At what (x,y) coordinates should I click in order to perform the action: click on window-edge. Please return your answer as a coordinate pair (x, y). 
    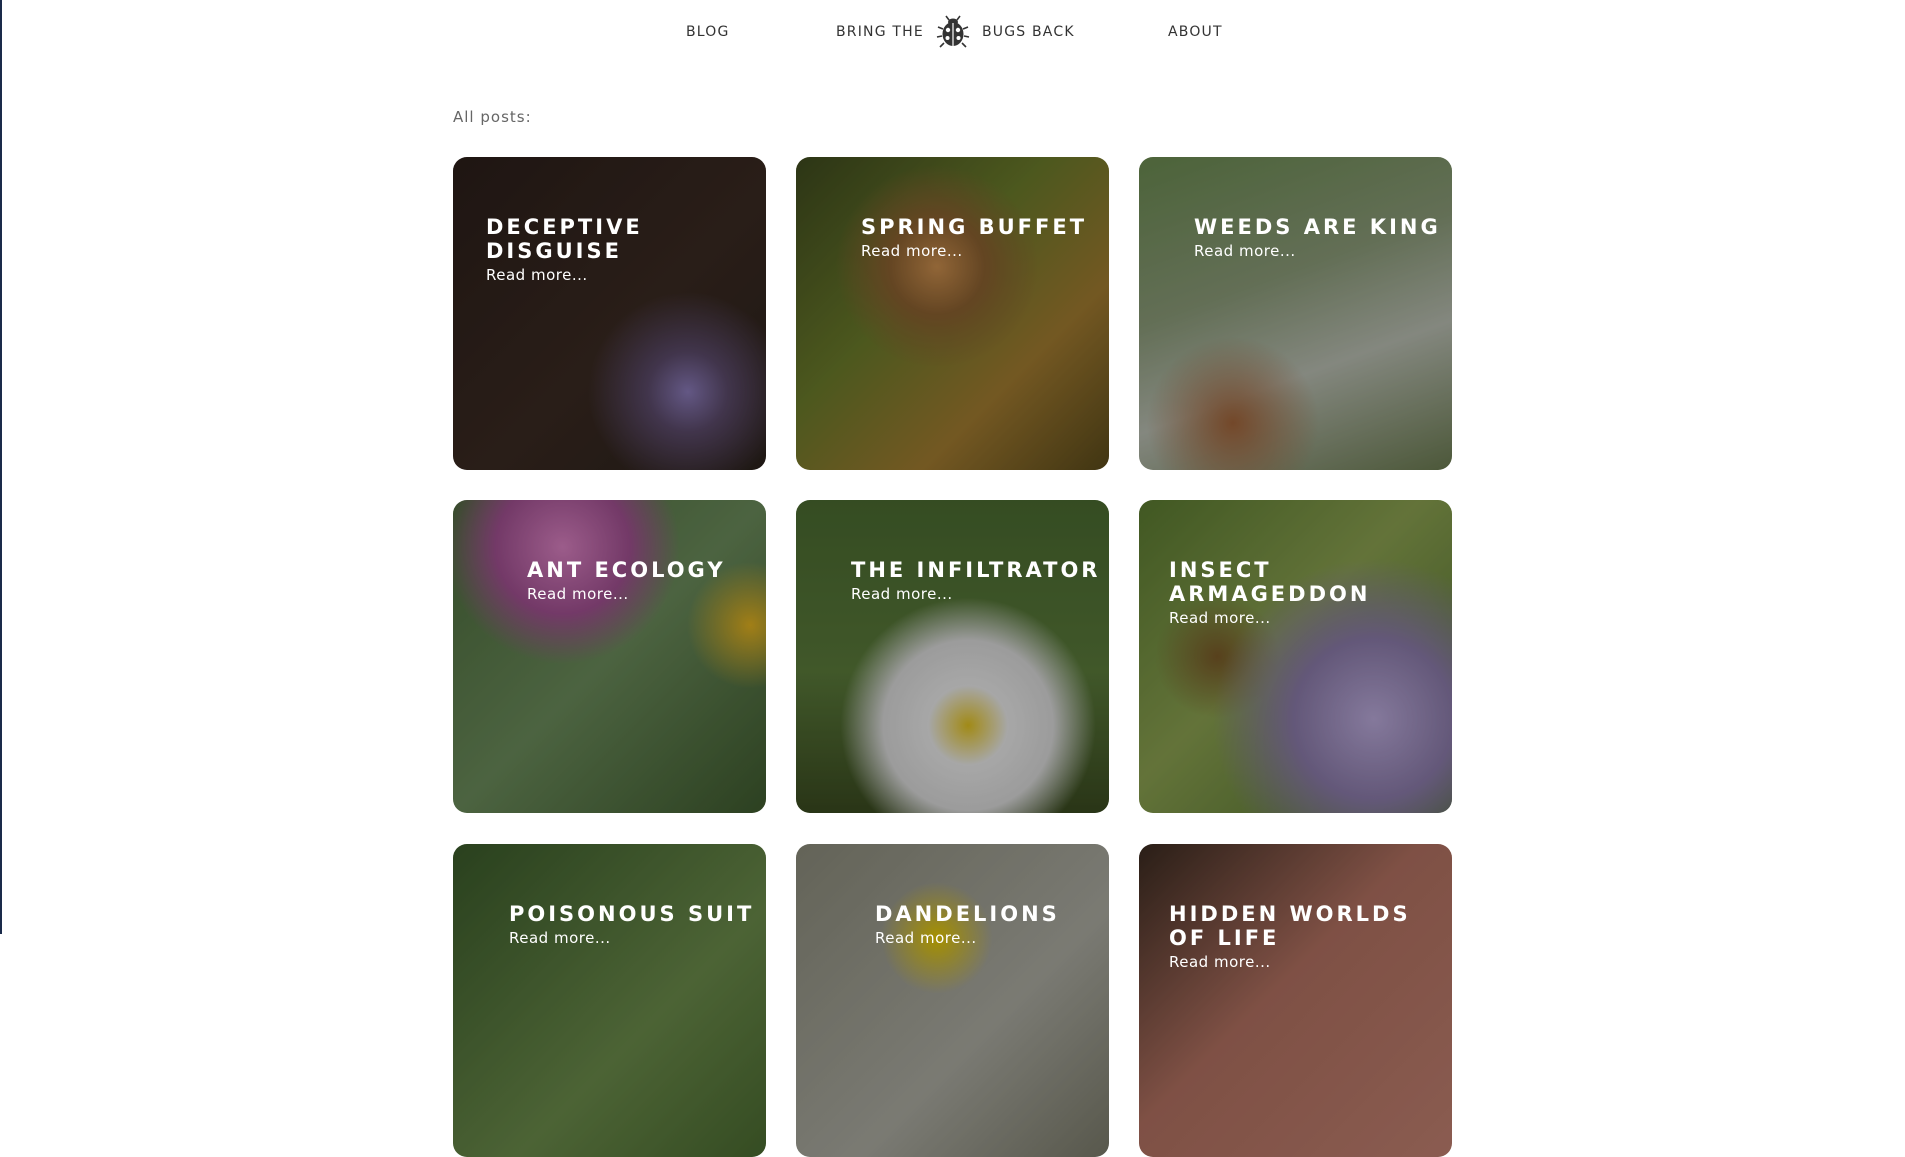
    Looking at the image, I should click on (1, 467).